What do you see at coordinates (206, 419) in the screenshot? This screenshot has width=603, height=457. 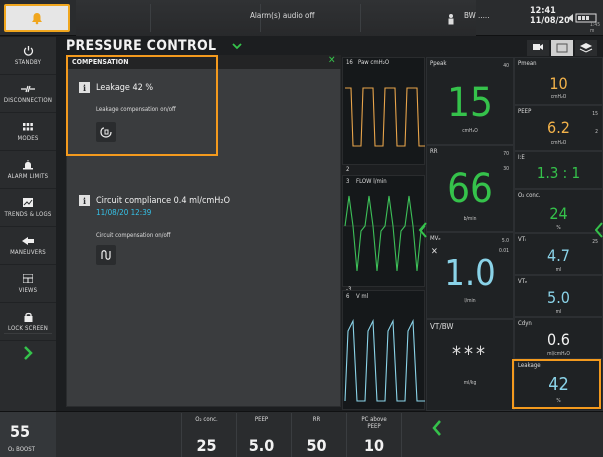 I see `setting-label: O₂ conc.` at bounding box center [206, 419].